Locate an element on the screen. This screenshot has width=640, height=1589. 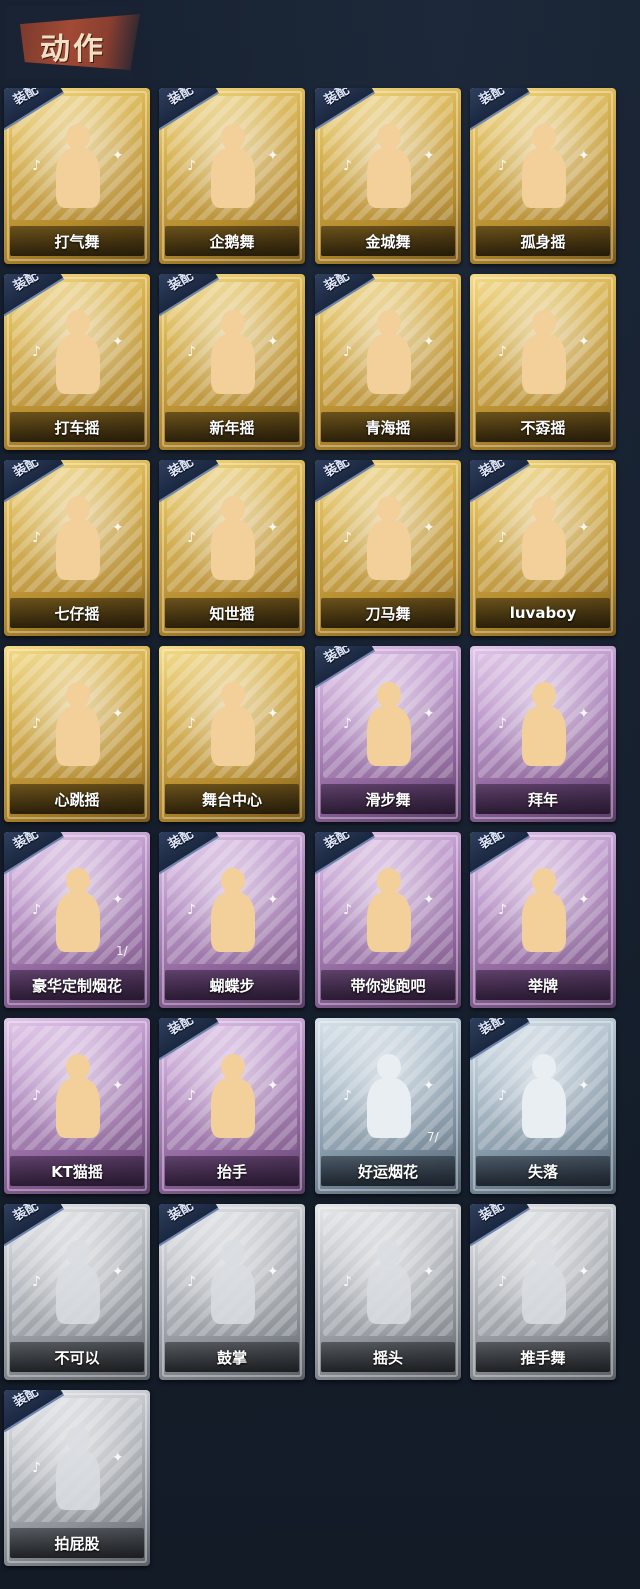
emote-name: 刀马舞 is located at coordinates (388, 613).